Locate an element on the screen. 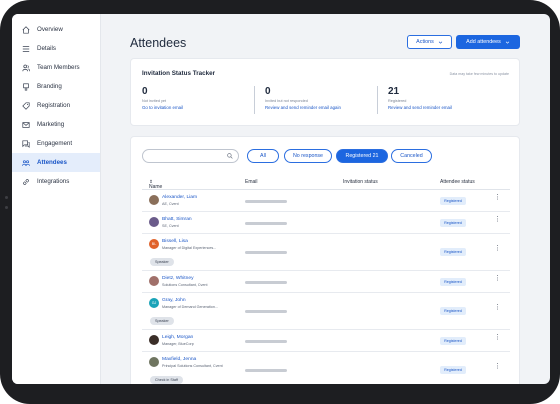 This screenshot has height=404, width=560. attendee-name-link: Dietz, Whitney is located at coordinates (178, 278).